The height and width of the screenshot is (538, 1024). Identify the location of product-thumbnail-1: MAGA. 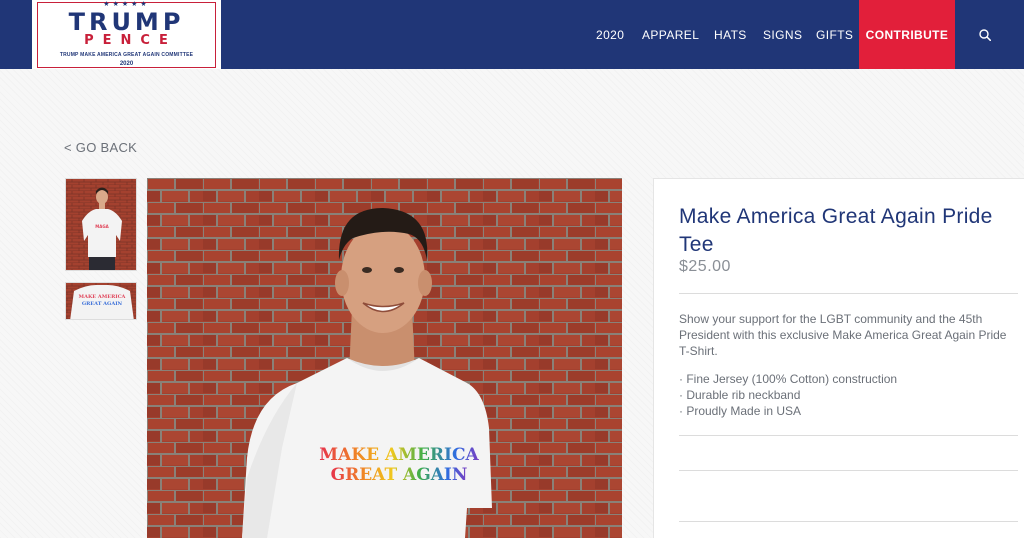
(101, 224).